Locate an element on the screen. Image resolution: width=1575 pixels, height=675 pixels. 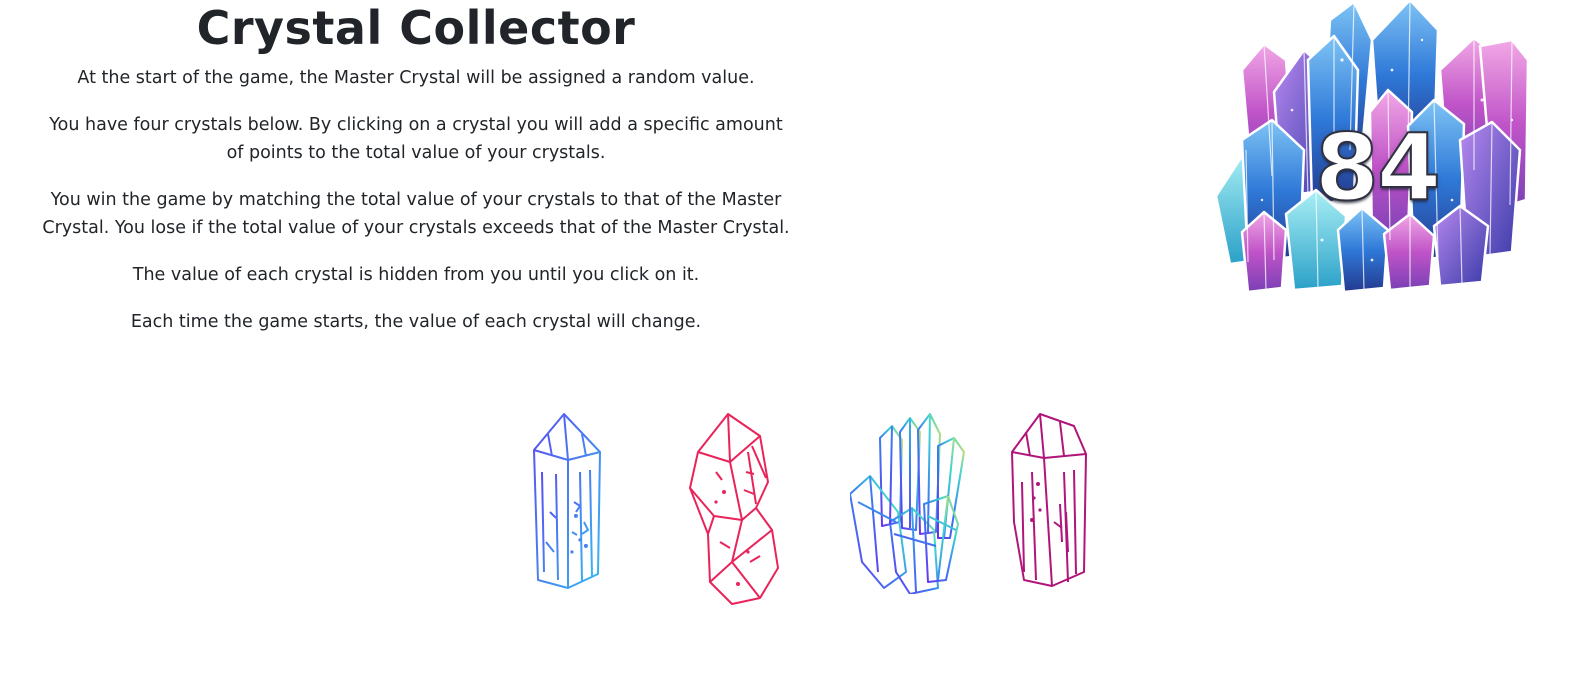
red-crystal-icon is located at coordinates (734, 509).